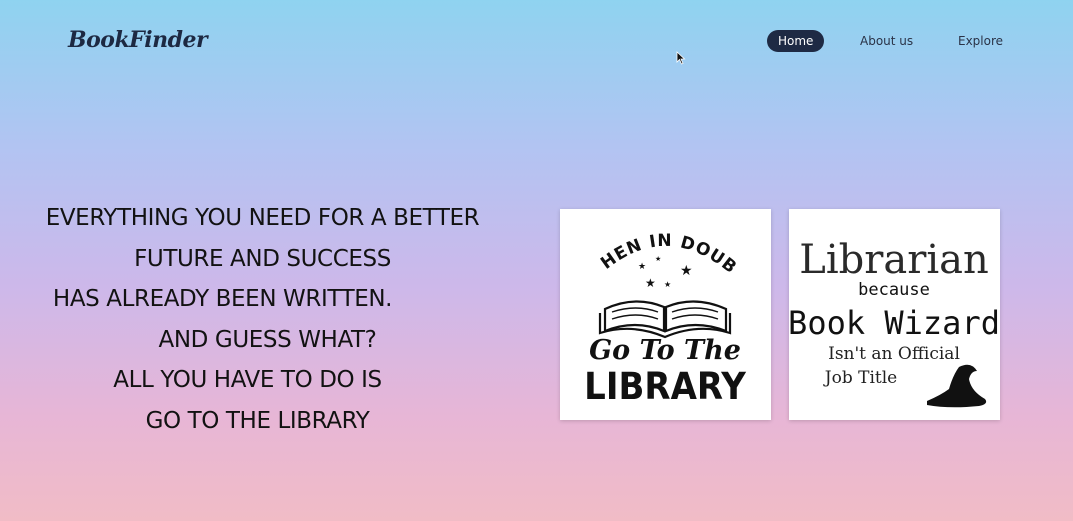  I want to click on card2-line2: because, so click(894, 290).